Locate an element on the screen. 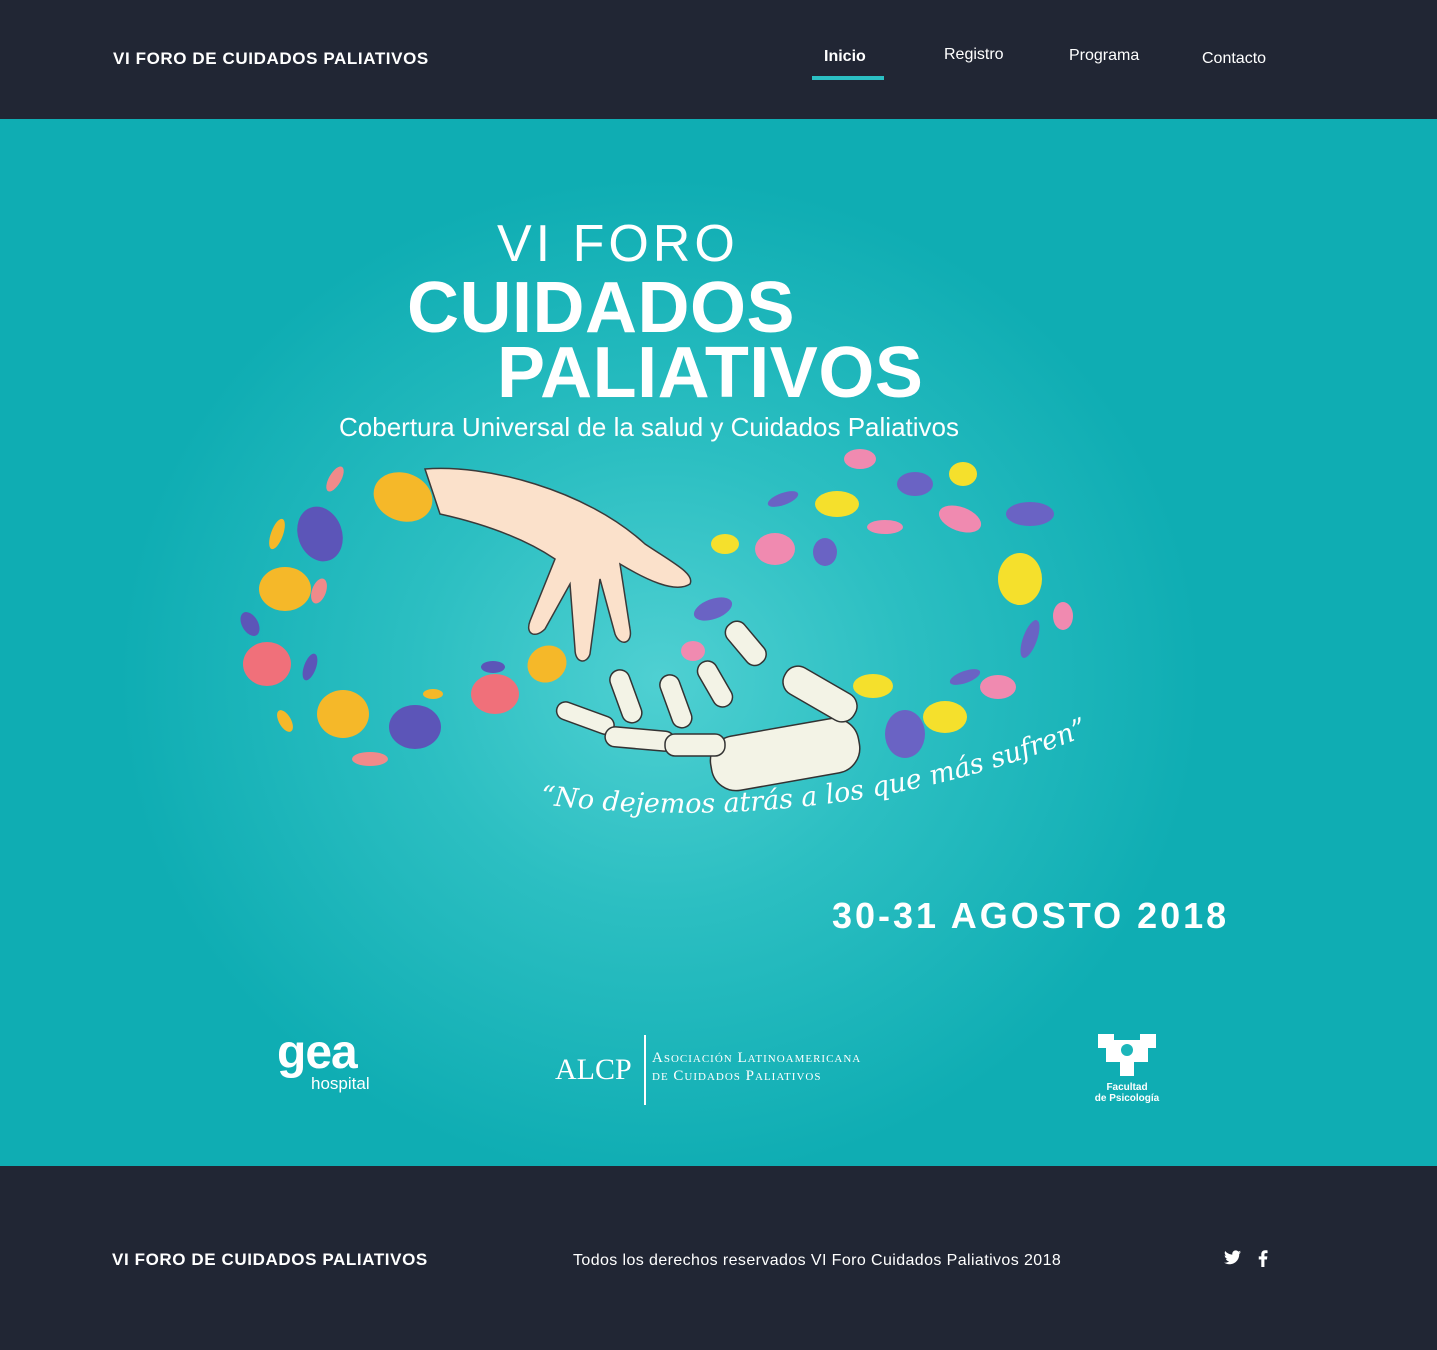  nav-registro: Registro is located at coordinates (974, 55).